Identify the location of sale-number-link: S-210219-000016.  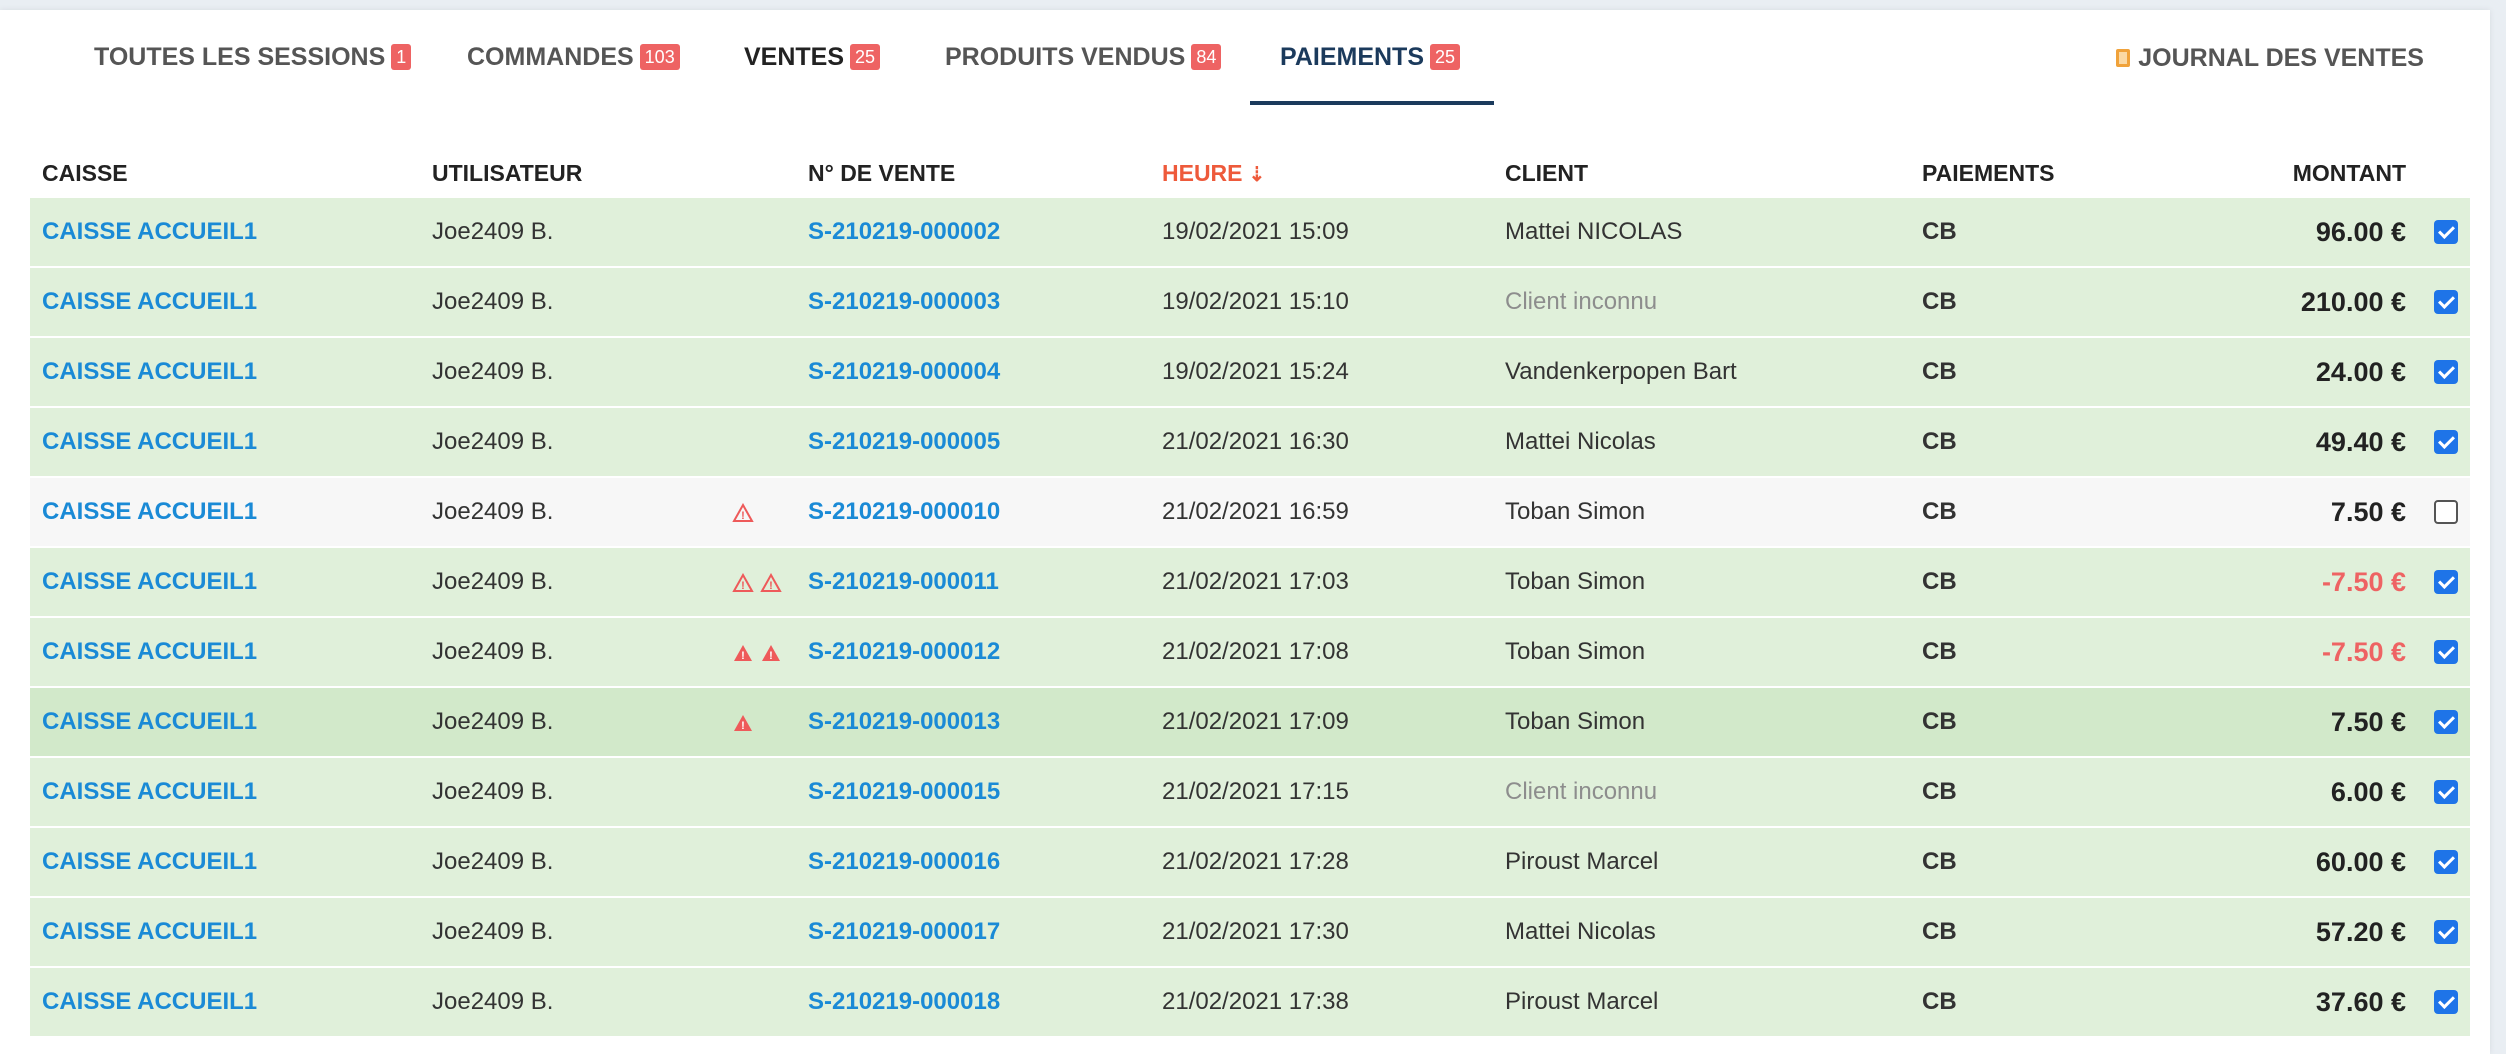
(904, 862).